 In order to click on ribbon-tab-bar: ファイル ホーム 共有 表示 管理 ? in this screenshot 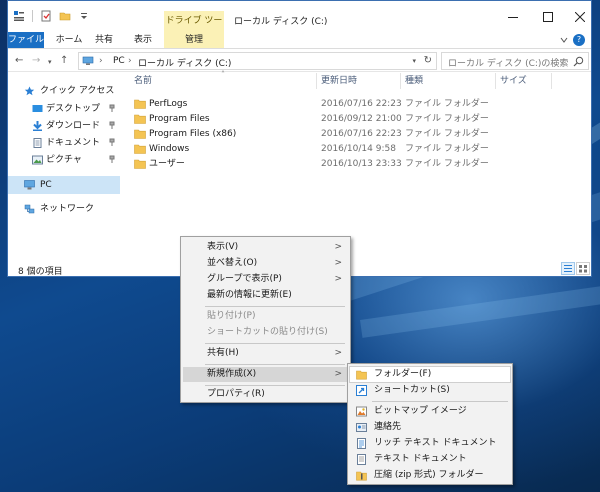, I will do `click(299, 40)`.